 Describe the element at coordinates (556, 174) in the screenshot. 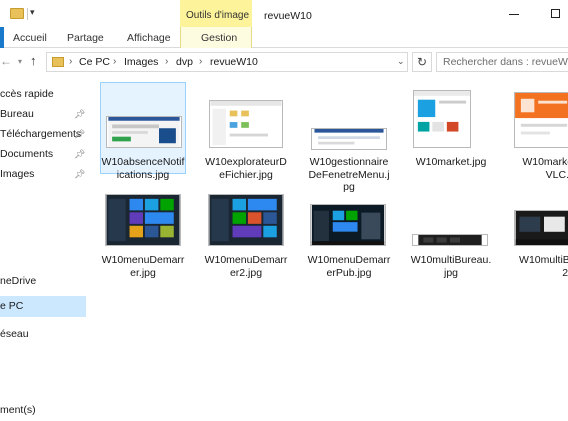

I see `file-name-line: VLC.jpg` at that location.